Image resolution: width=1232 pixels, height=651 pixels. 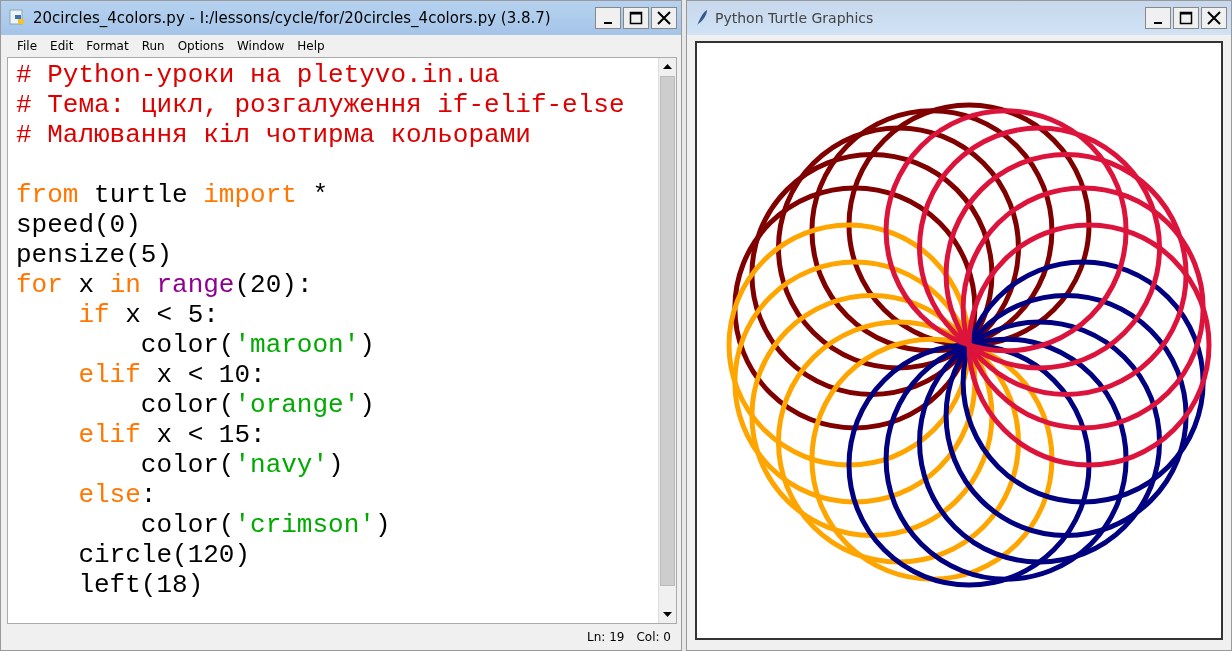 I want to click on code-line: circle(120), so click(x=164, y=555).